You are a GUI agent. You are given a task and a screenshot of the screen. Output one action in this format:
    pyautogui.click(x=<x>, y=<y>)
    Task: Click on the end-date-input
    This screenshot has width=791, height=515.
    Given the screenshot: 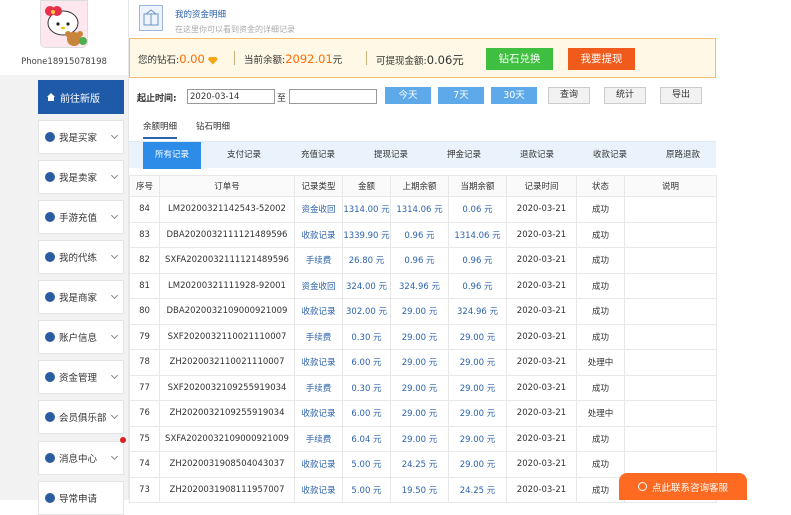 What is the action you would take?
    pyautogui.click(x=333, y=96)
    